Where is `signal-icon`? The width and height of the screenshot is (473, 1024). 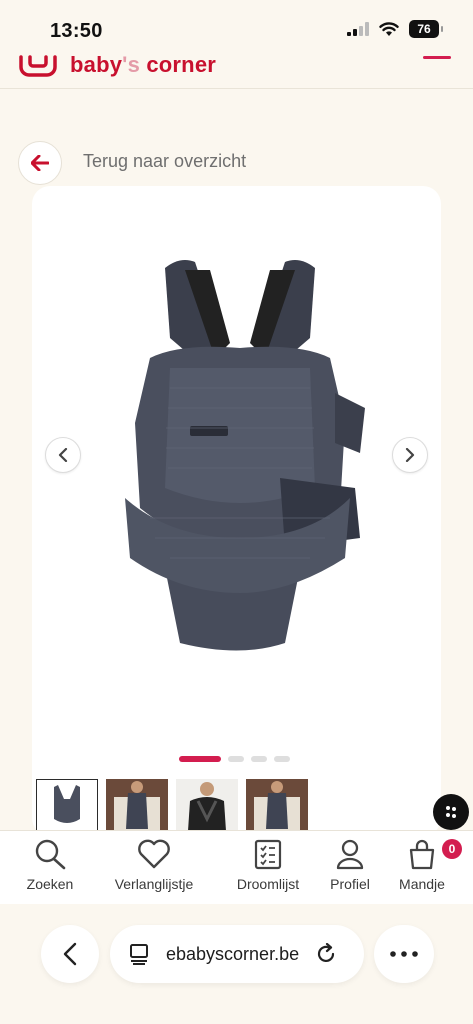
signal-icon is located at coordinates (358, 29).